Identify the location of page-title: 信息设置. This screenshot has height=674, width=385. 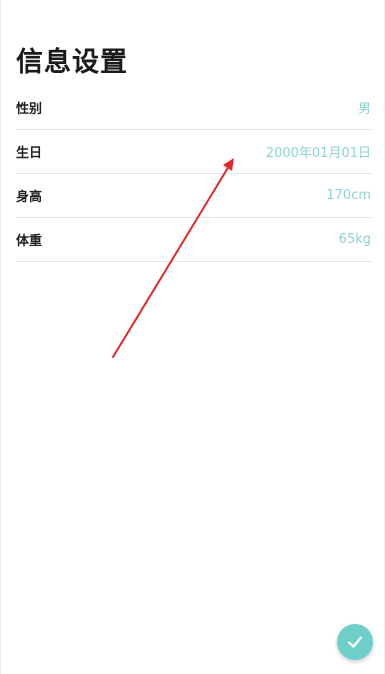
(72, 62).